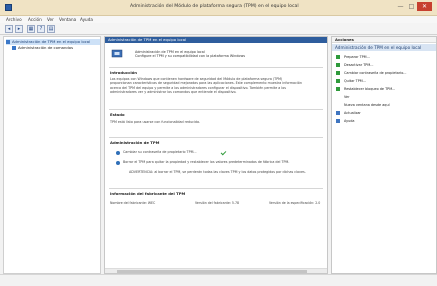 This screenshot has width=437, height=286. Describe the element at coordinates (123, 72) in the screenshot. I see `section-title: Introducción` at that location.